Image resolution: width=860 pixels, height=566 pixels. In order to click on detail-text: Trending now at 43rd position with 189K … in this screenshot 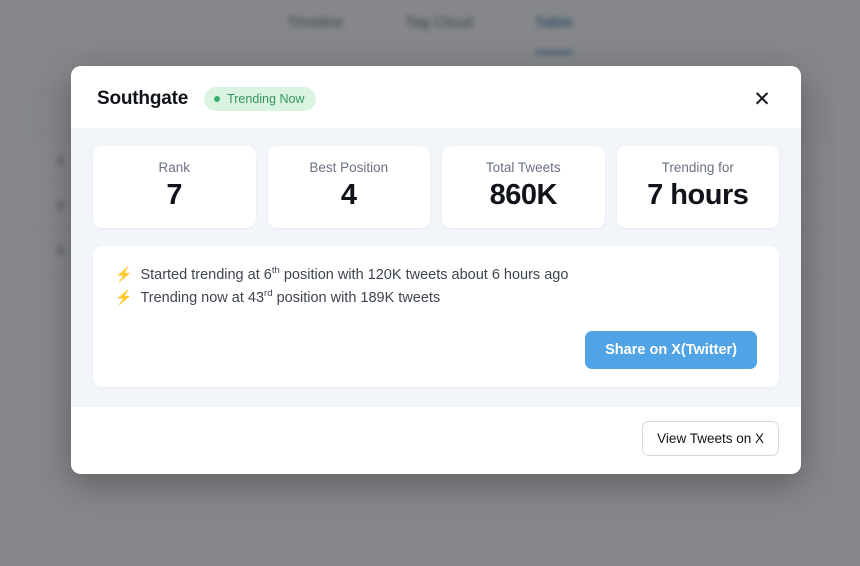, I will do `click(290, 298)`.